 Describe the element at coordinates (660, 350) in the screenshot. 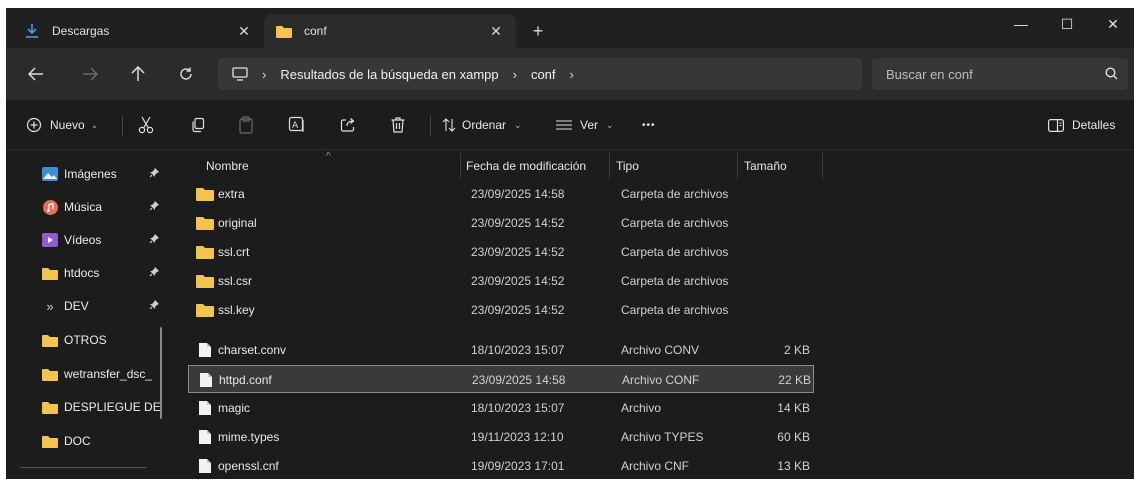

I see `file-type: Archivo CONV` at that location.